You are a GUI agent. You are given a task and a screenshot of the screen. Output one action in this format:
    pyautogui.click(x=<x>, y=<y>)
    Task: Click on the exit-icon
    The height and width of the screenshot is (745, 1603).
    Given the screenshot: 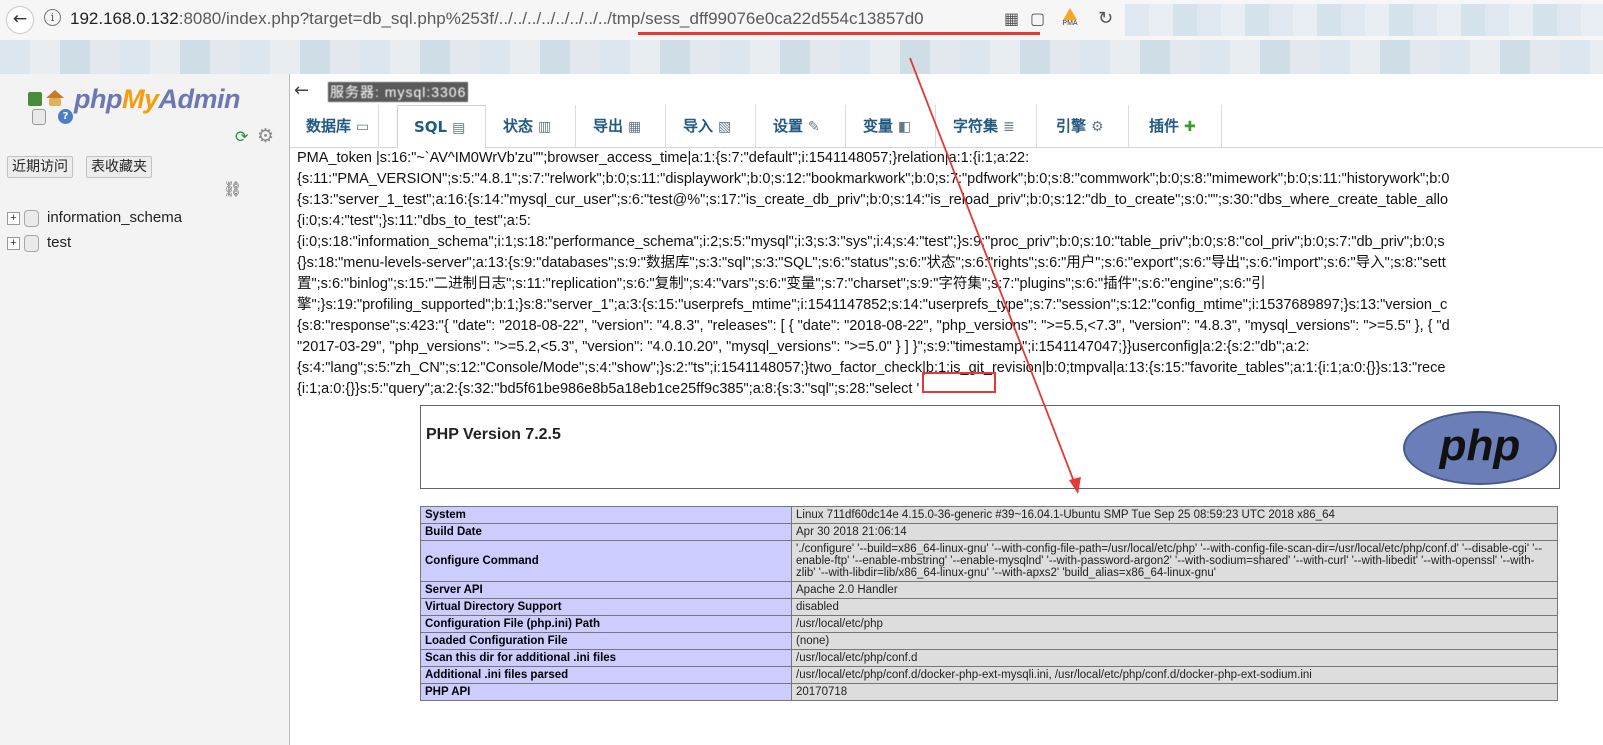 What is the action you would take?
    pyautogui.click(x=35, y=99)
    